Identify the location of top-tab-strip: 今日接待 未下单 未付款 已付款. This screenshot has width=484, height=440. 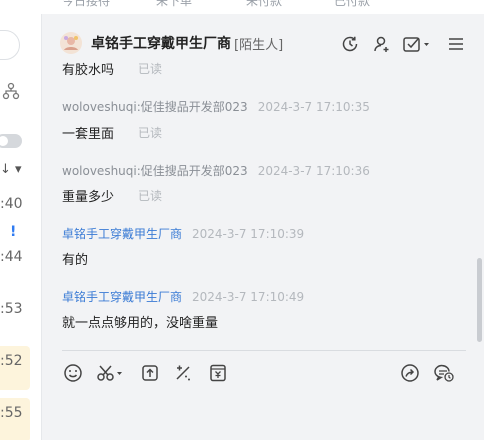
(242, 7).